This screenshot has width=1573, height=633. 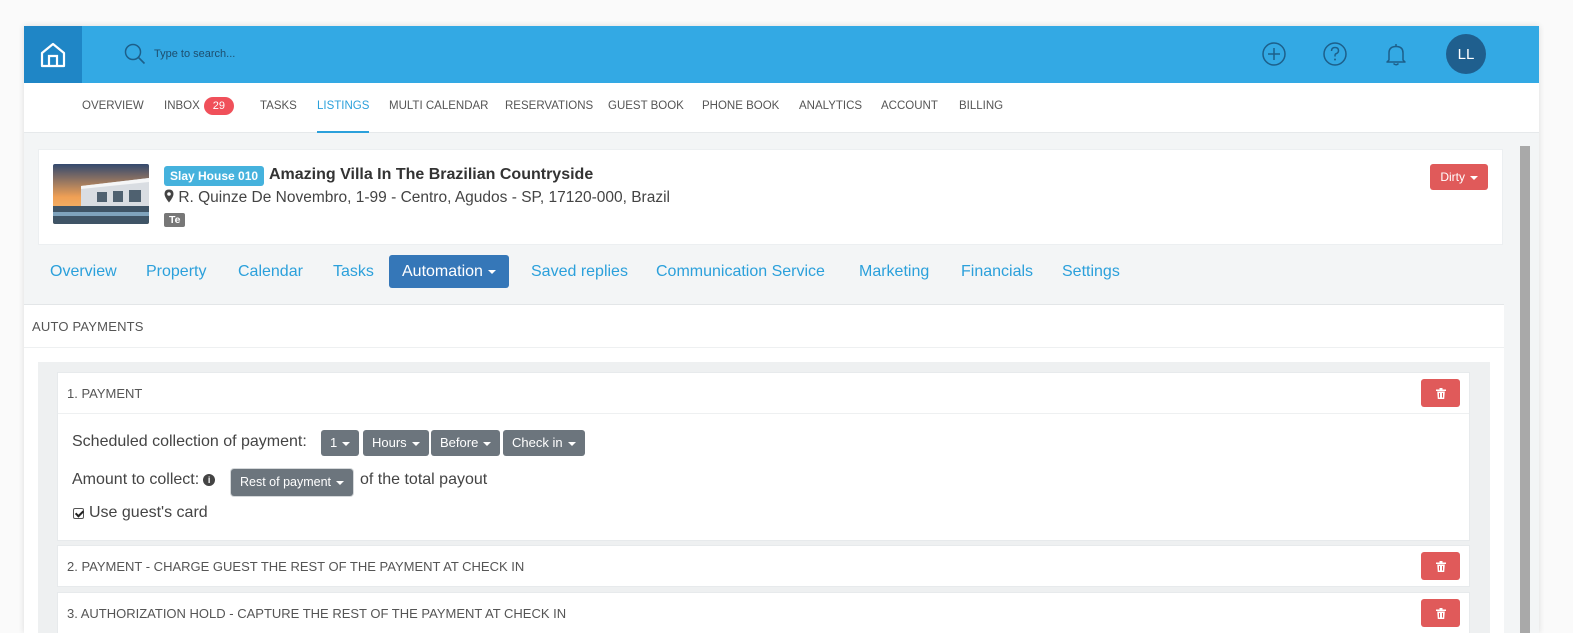 I want to click on schedule-event-dropdown: Check in, so click(x=544, y=443).